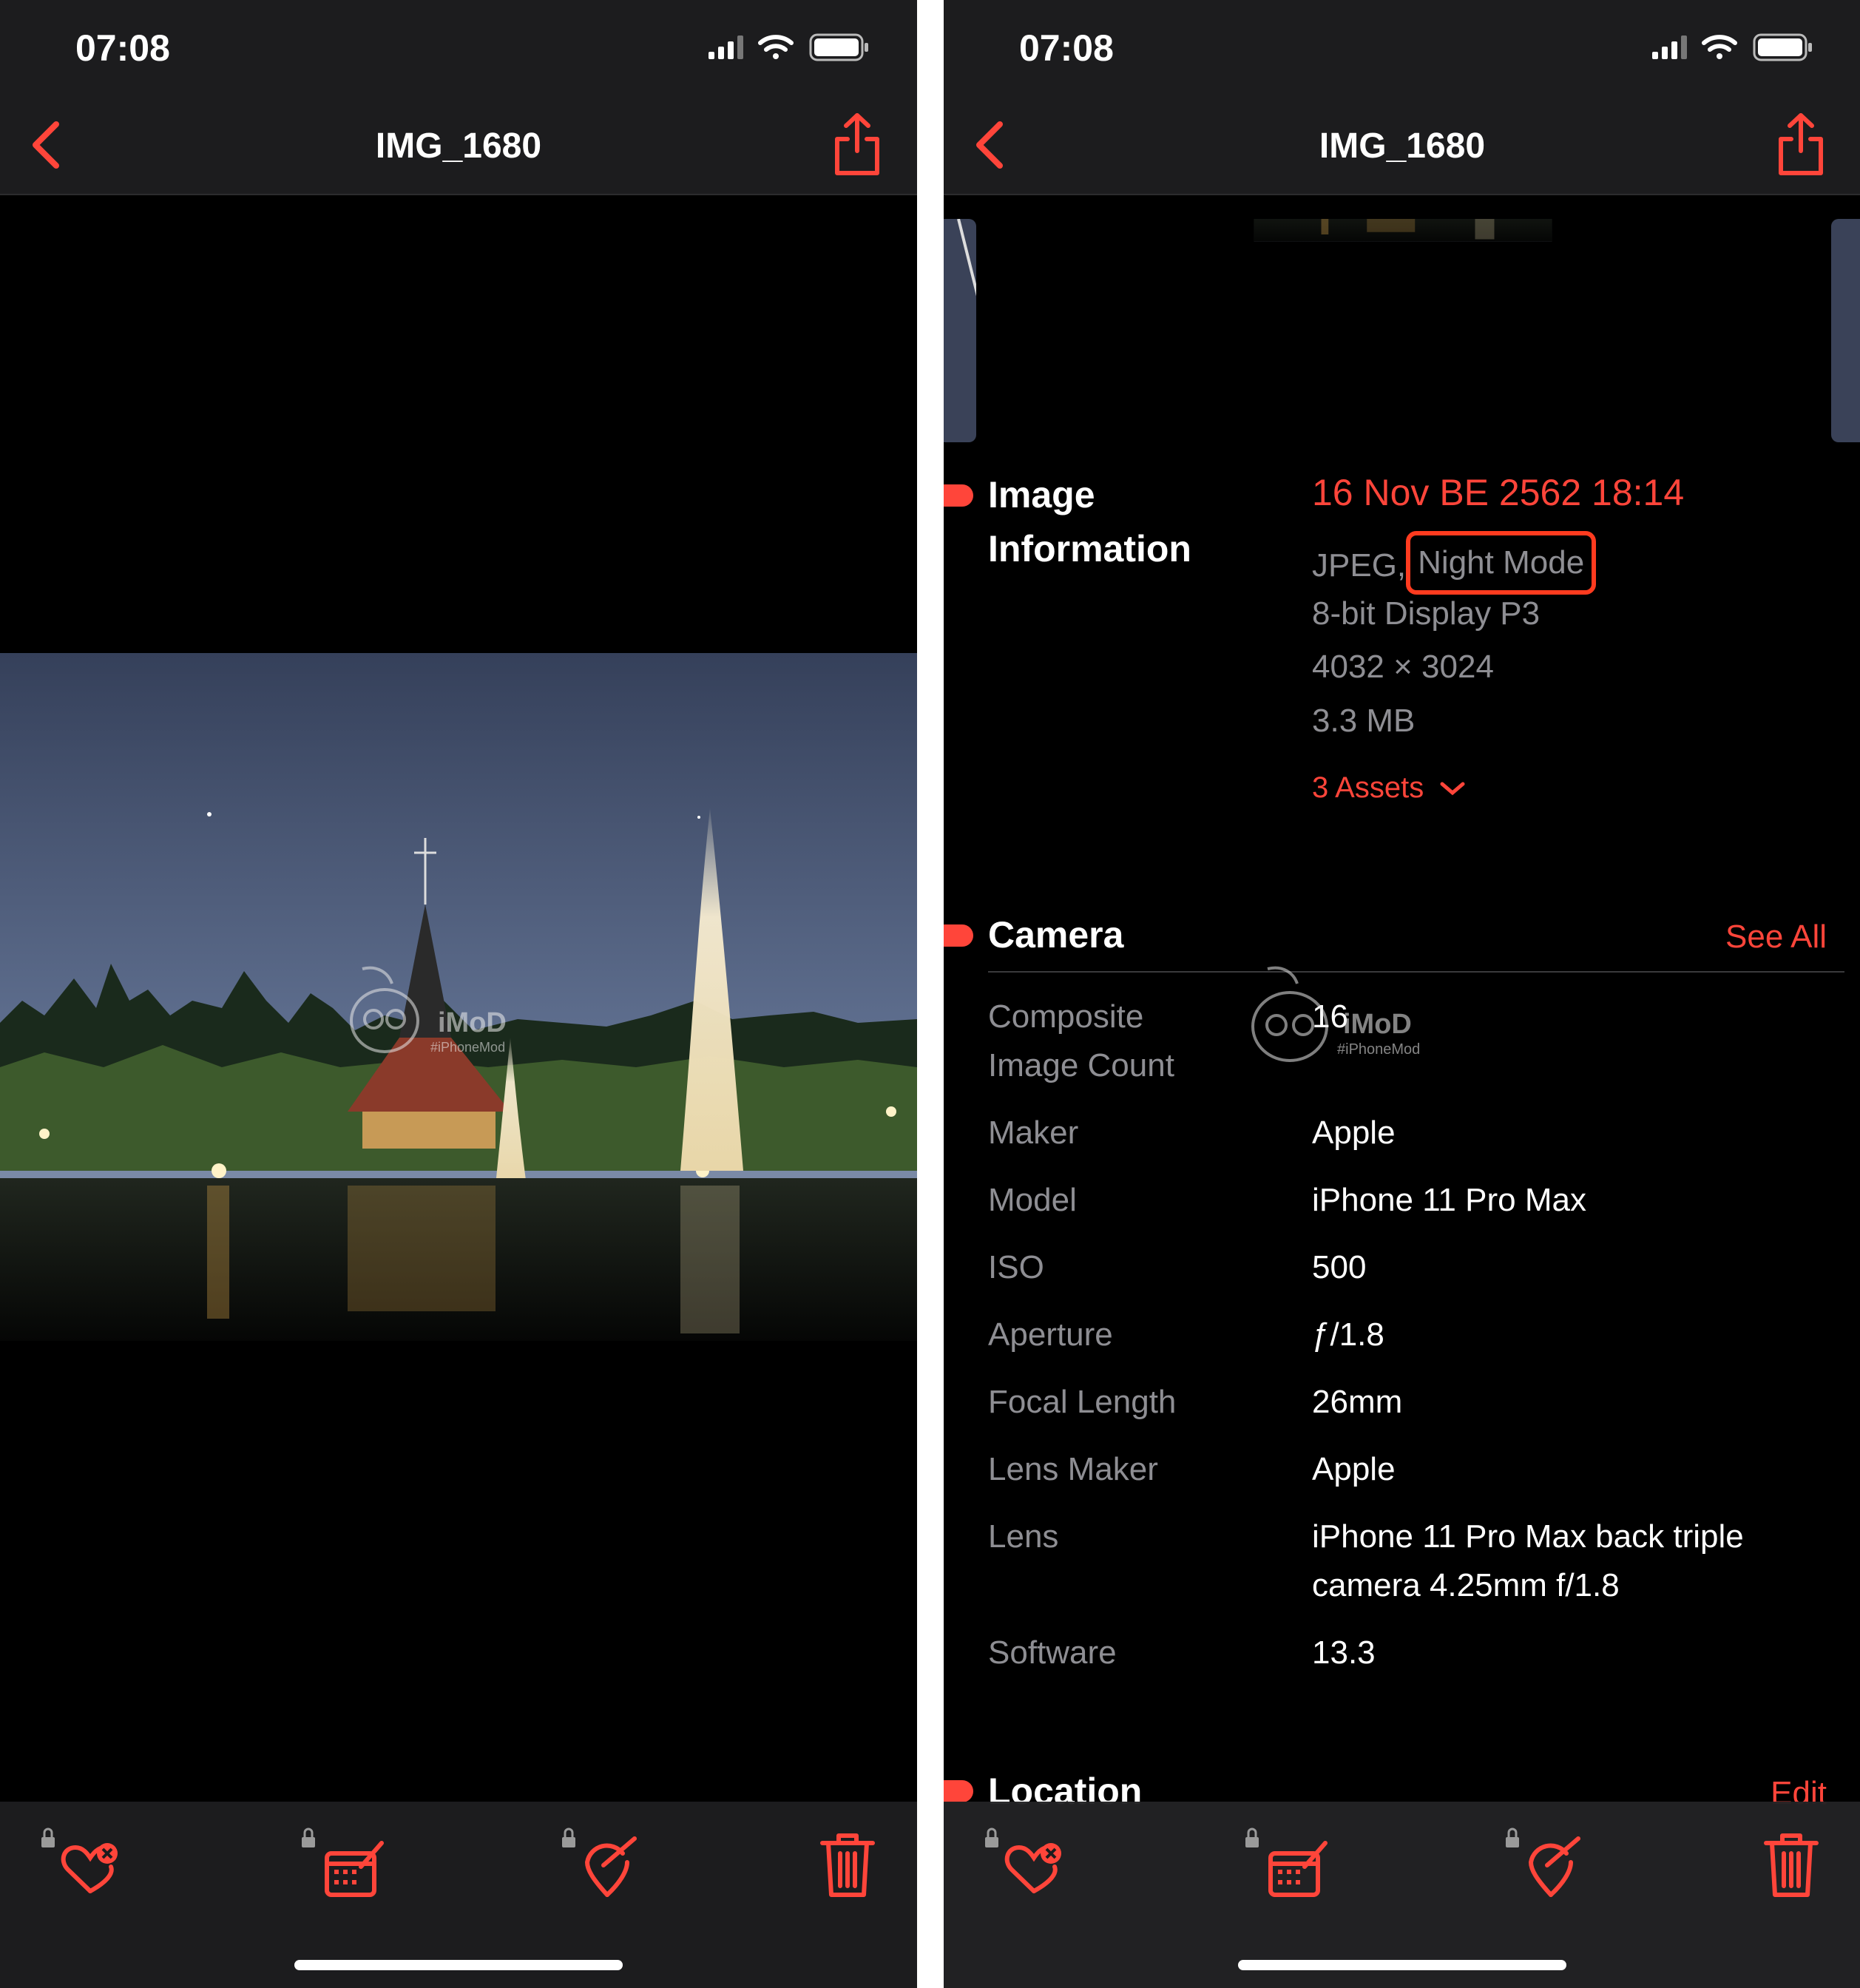 The image size is (1860, 1988). Describe the element at coordinates (1354, 1133) in the screenshot. I see `maker-value: Apple` at that location.